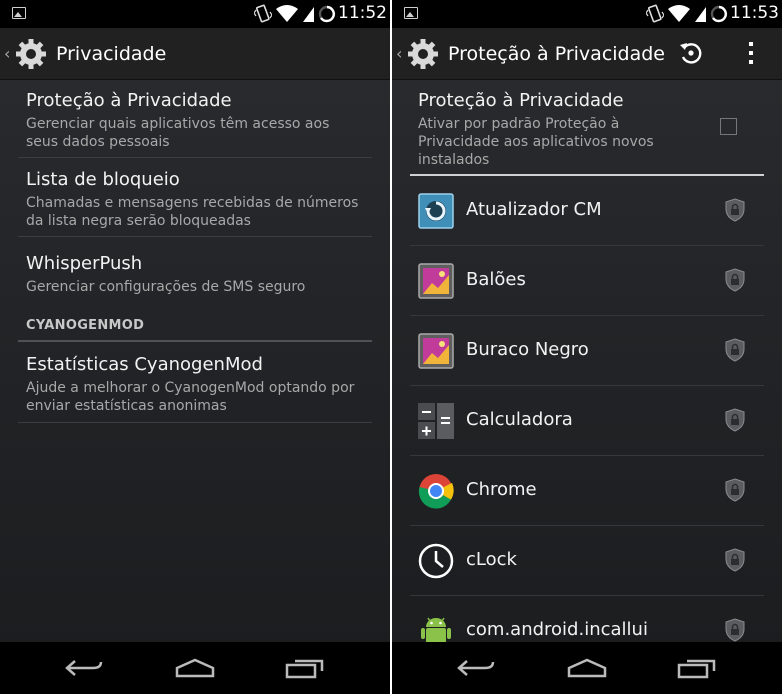 This screenshot has height=694, width=782. I want to click on pref-title: Estatísticas CyanogenMod, so click(144, 364).